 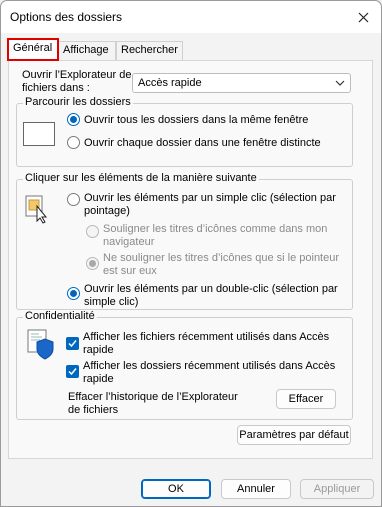 I want to click on tab-general: Général, so click(x=33, y=49).